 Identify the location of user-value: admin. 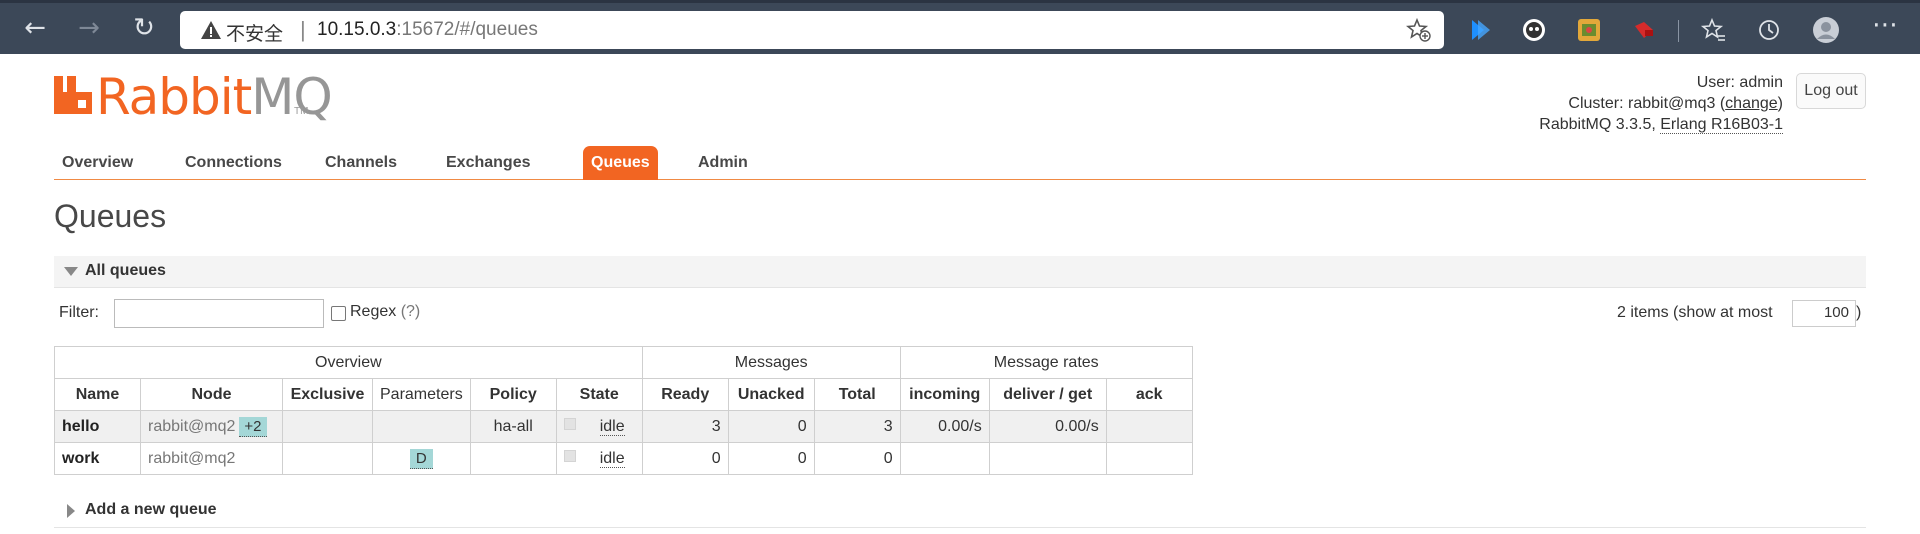
(1761, 82).